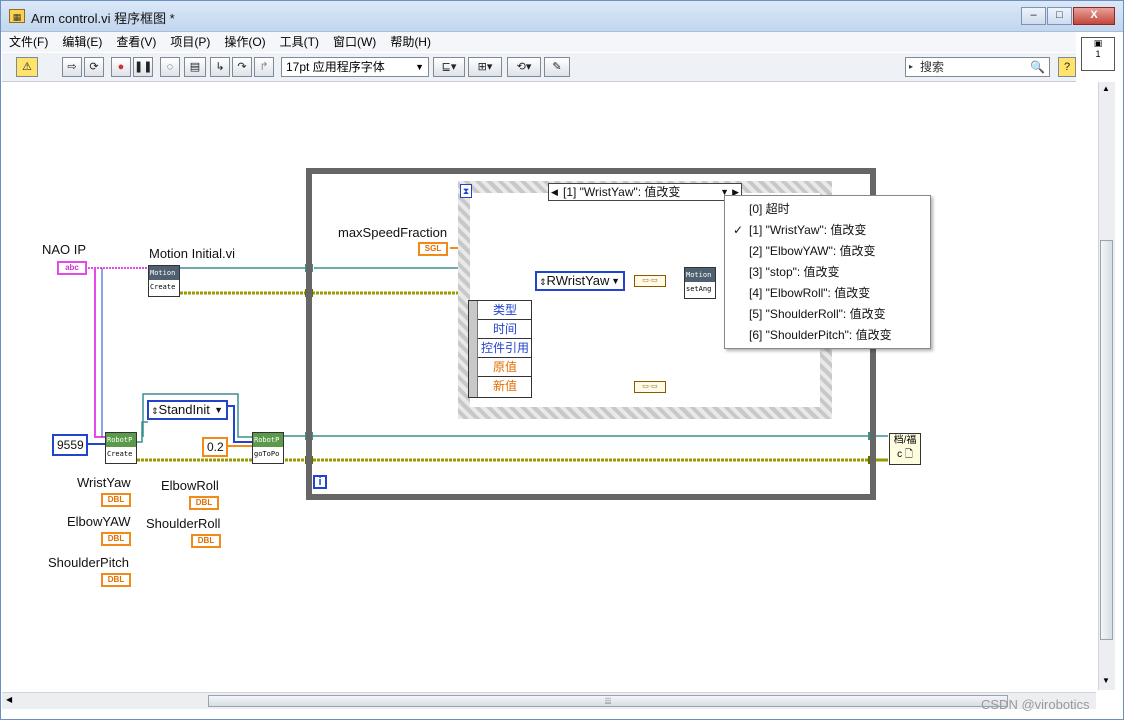 Image resolution: width=1124 pixels, height=720 pixels. What do you see at coordinates (70, 445) in the screenshot?
I see `port-constant: 9559` at bounding box center [70, 445].